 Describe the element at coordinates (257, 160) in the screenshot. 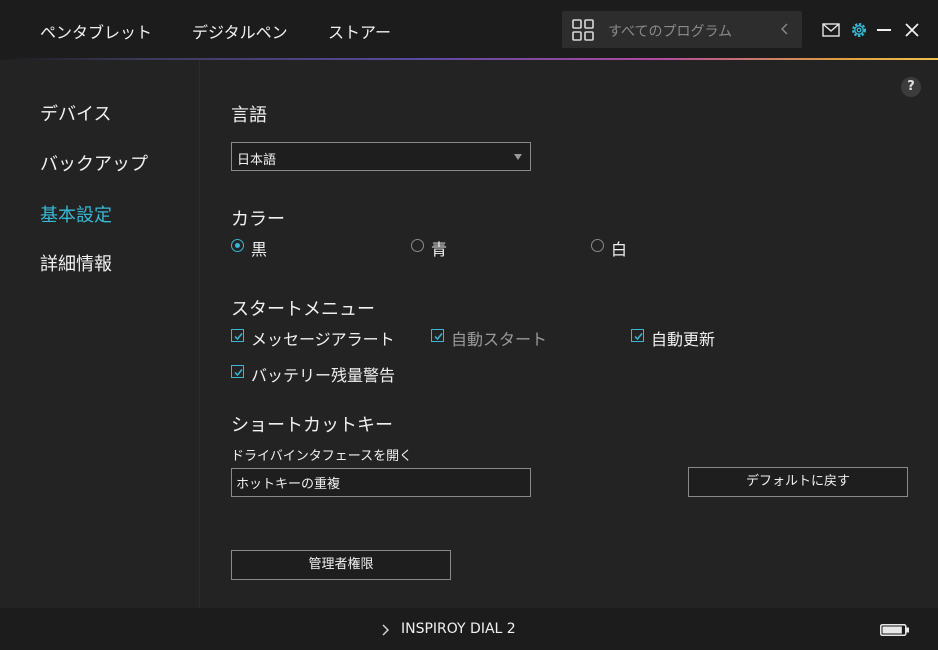

I see `language-selected-value: 日本語` at that location.